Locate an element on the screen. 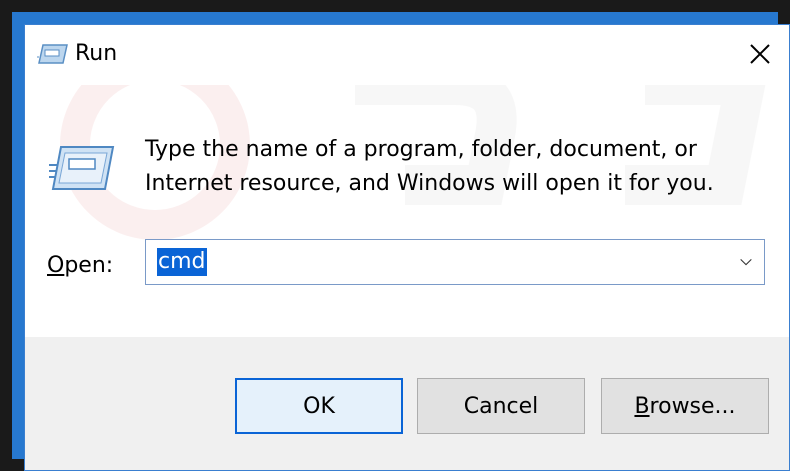 The image size is (790, 471). cancel-button: Cancel is located at coordinates (501, 406).